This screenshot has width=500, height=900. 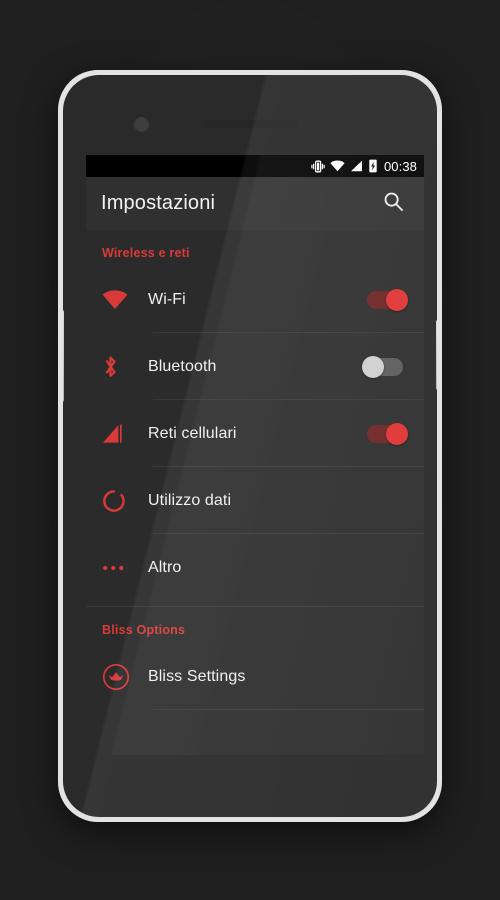 What do you see at coordinates (255, 676) in the screenshot?
I see `settings-row-bliss-settings: Bliss Settings` at bounding box center [255, 676].